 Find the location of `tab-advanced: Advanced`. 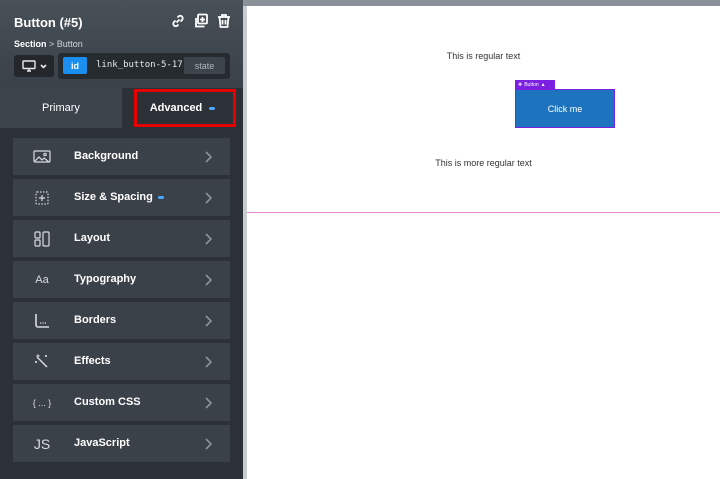

tab-advanced: Advanced is located at coordinates (182, 108).